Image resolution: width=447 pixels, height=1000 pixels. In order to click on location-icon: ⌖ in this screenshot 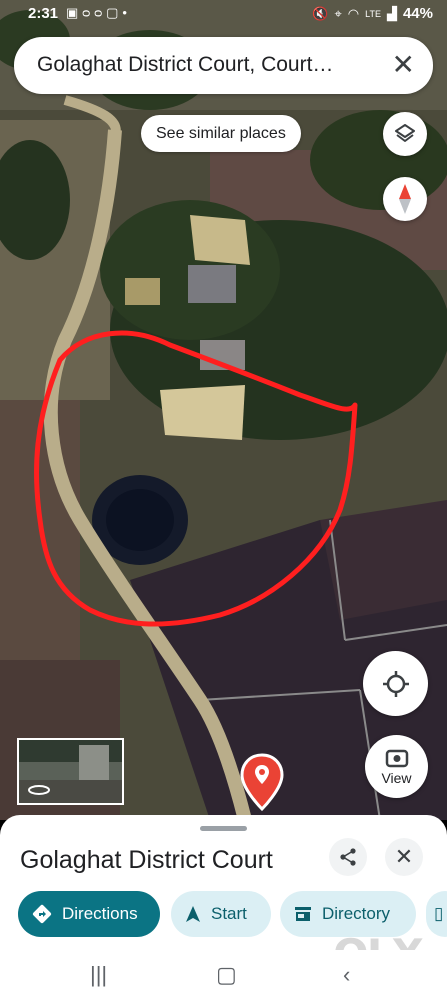, I will do `click(338, 13)`.